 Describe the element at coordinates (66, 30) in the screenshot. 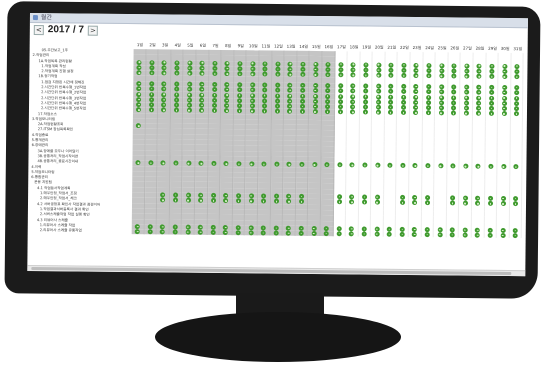

I see `year-month-label: 2017 / 7` at that location.